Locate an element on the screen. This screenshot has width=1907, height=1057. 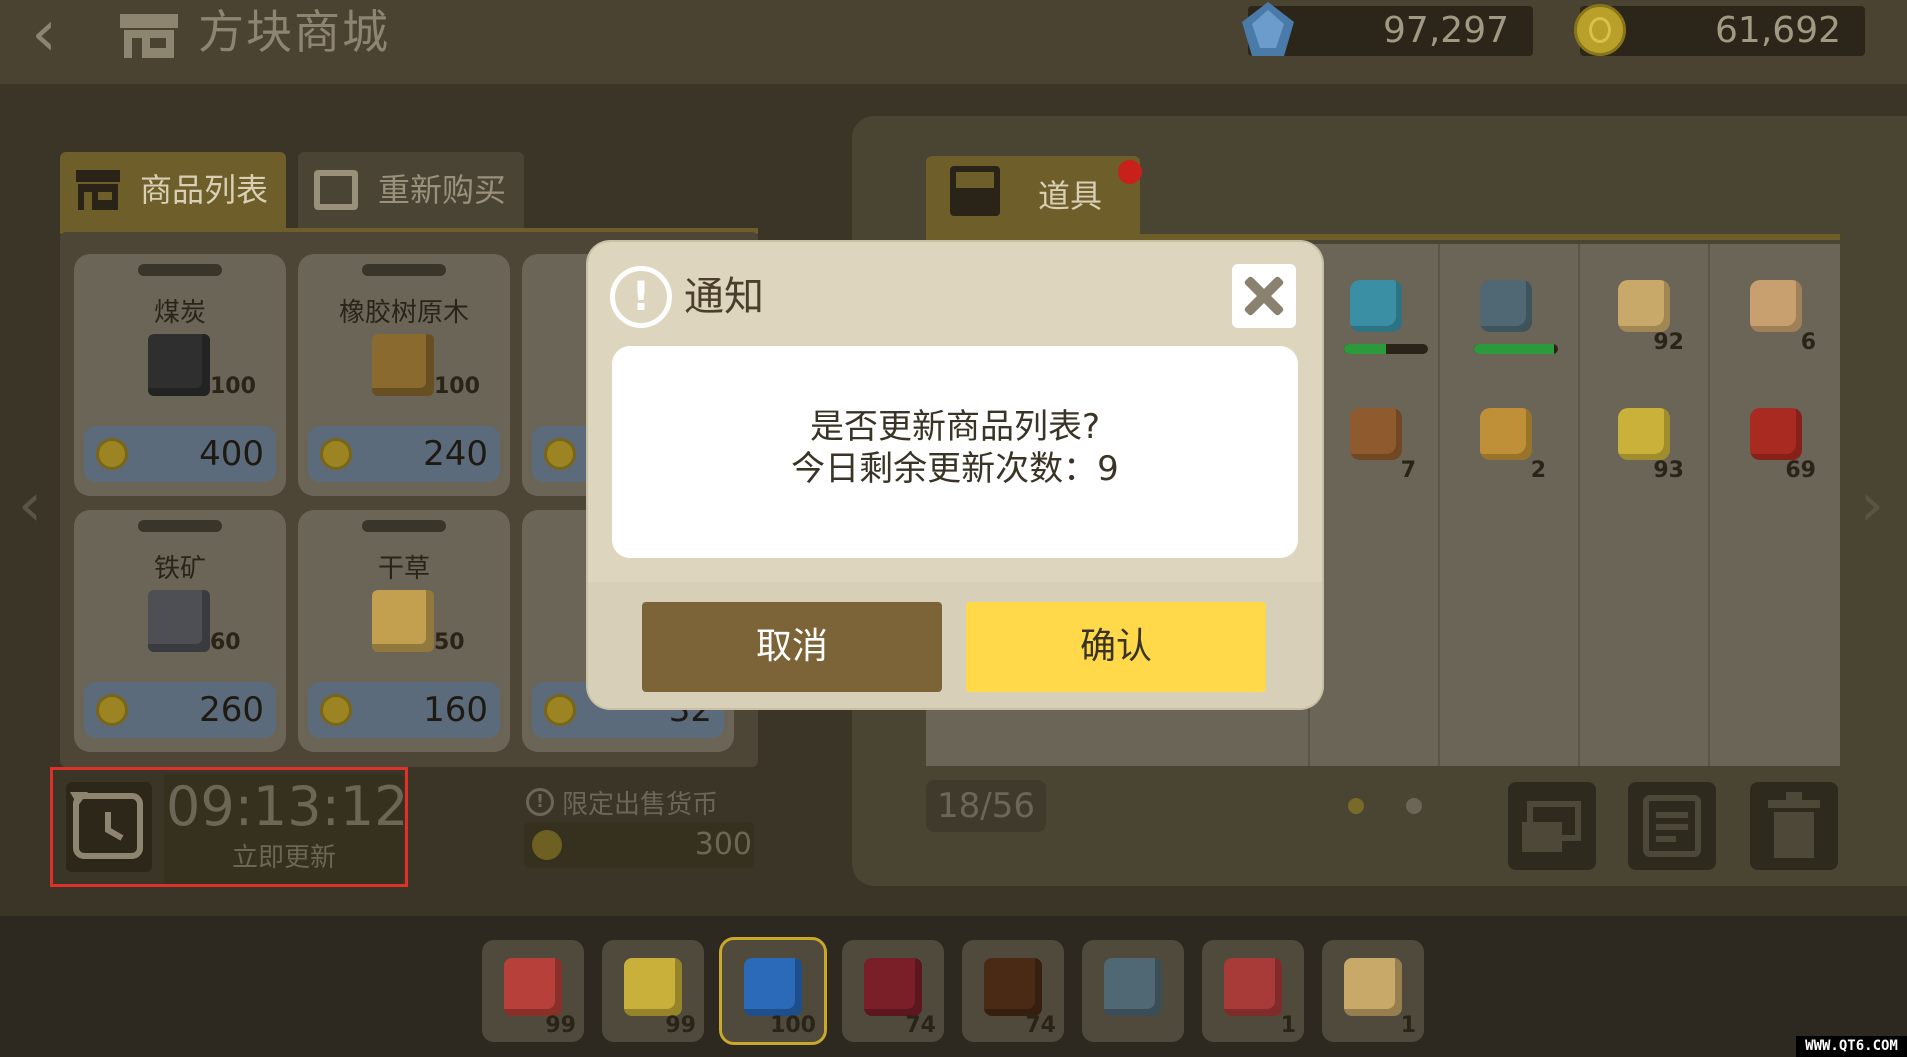
goods-card: 橡胶树原木 100 240 is located at coordinates (404, 375).